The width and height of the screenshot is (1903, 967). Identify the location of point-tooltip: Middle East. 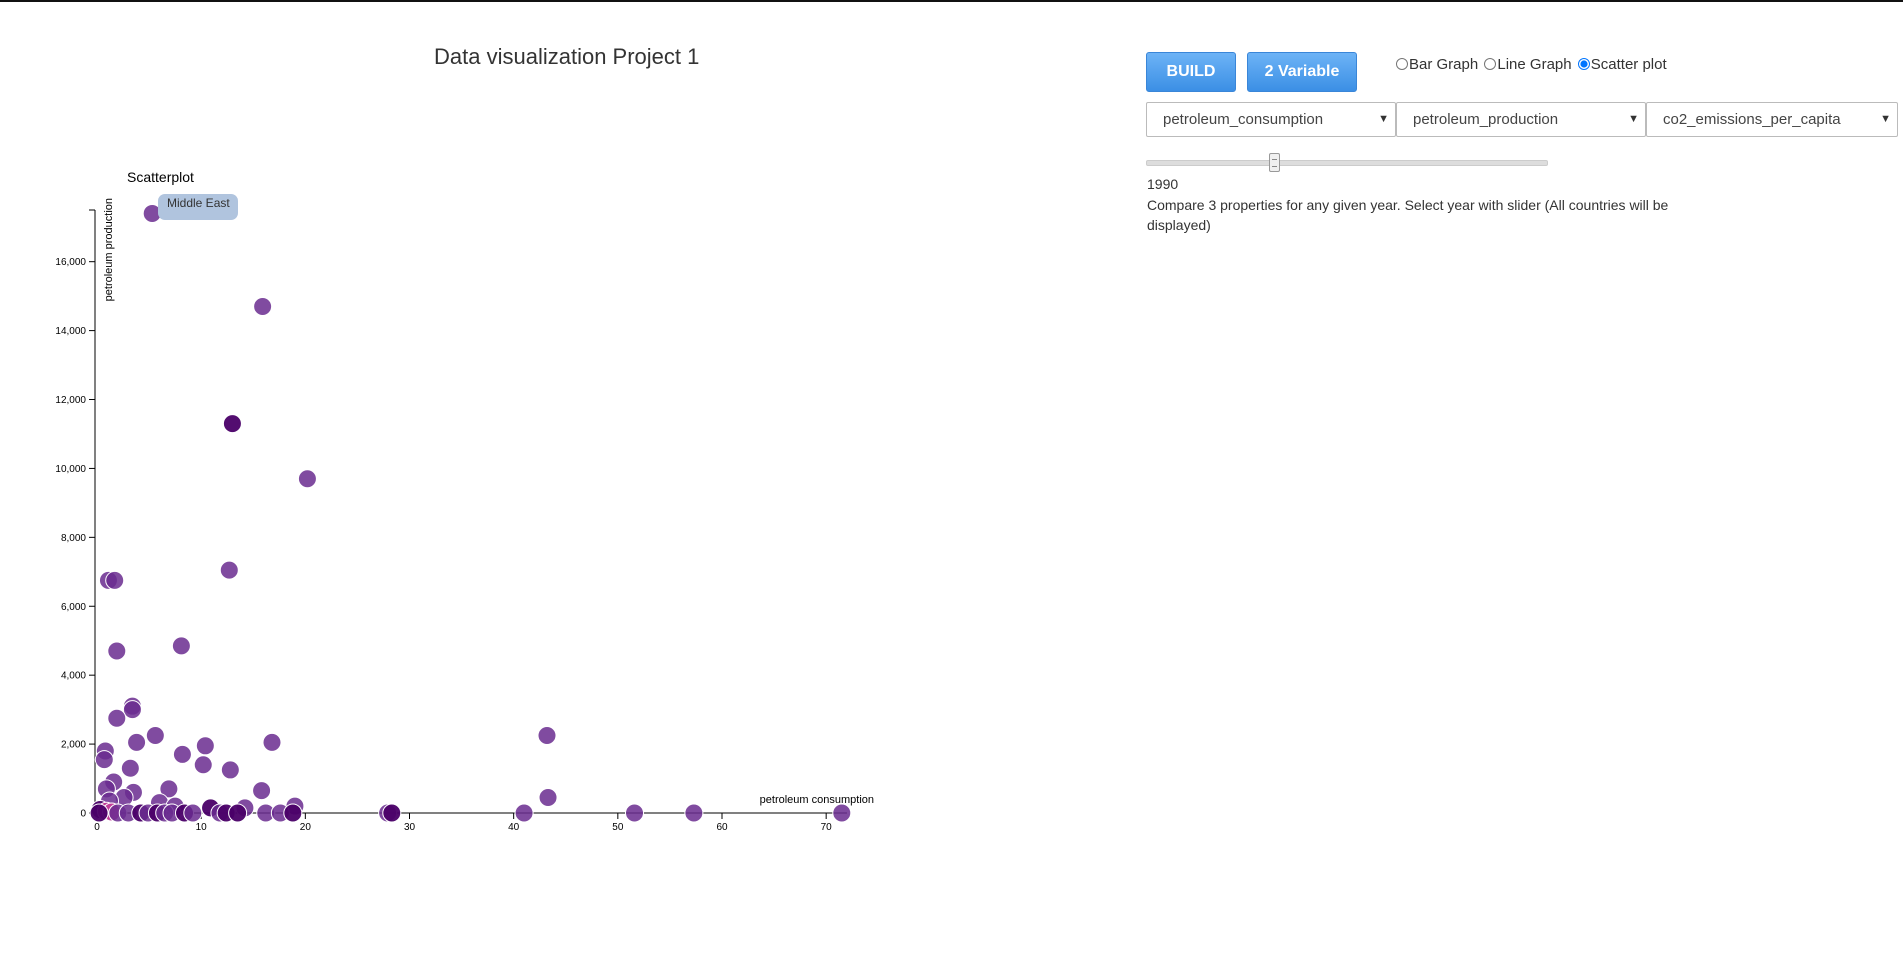
(198, 207).